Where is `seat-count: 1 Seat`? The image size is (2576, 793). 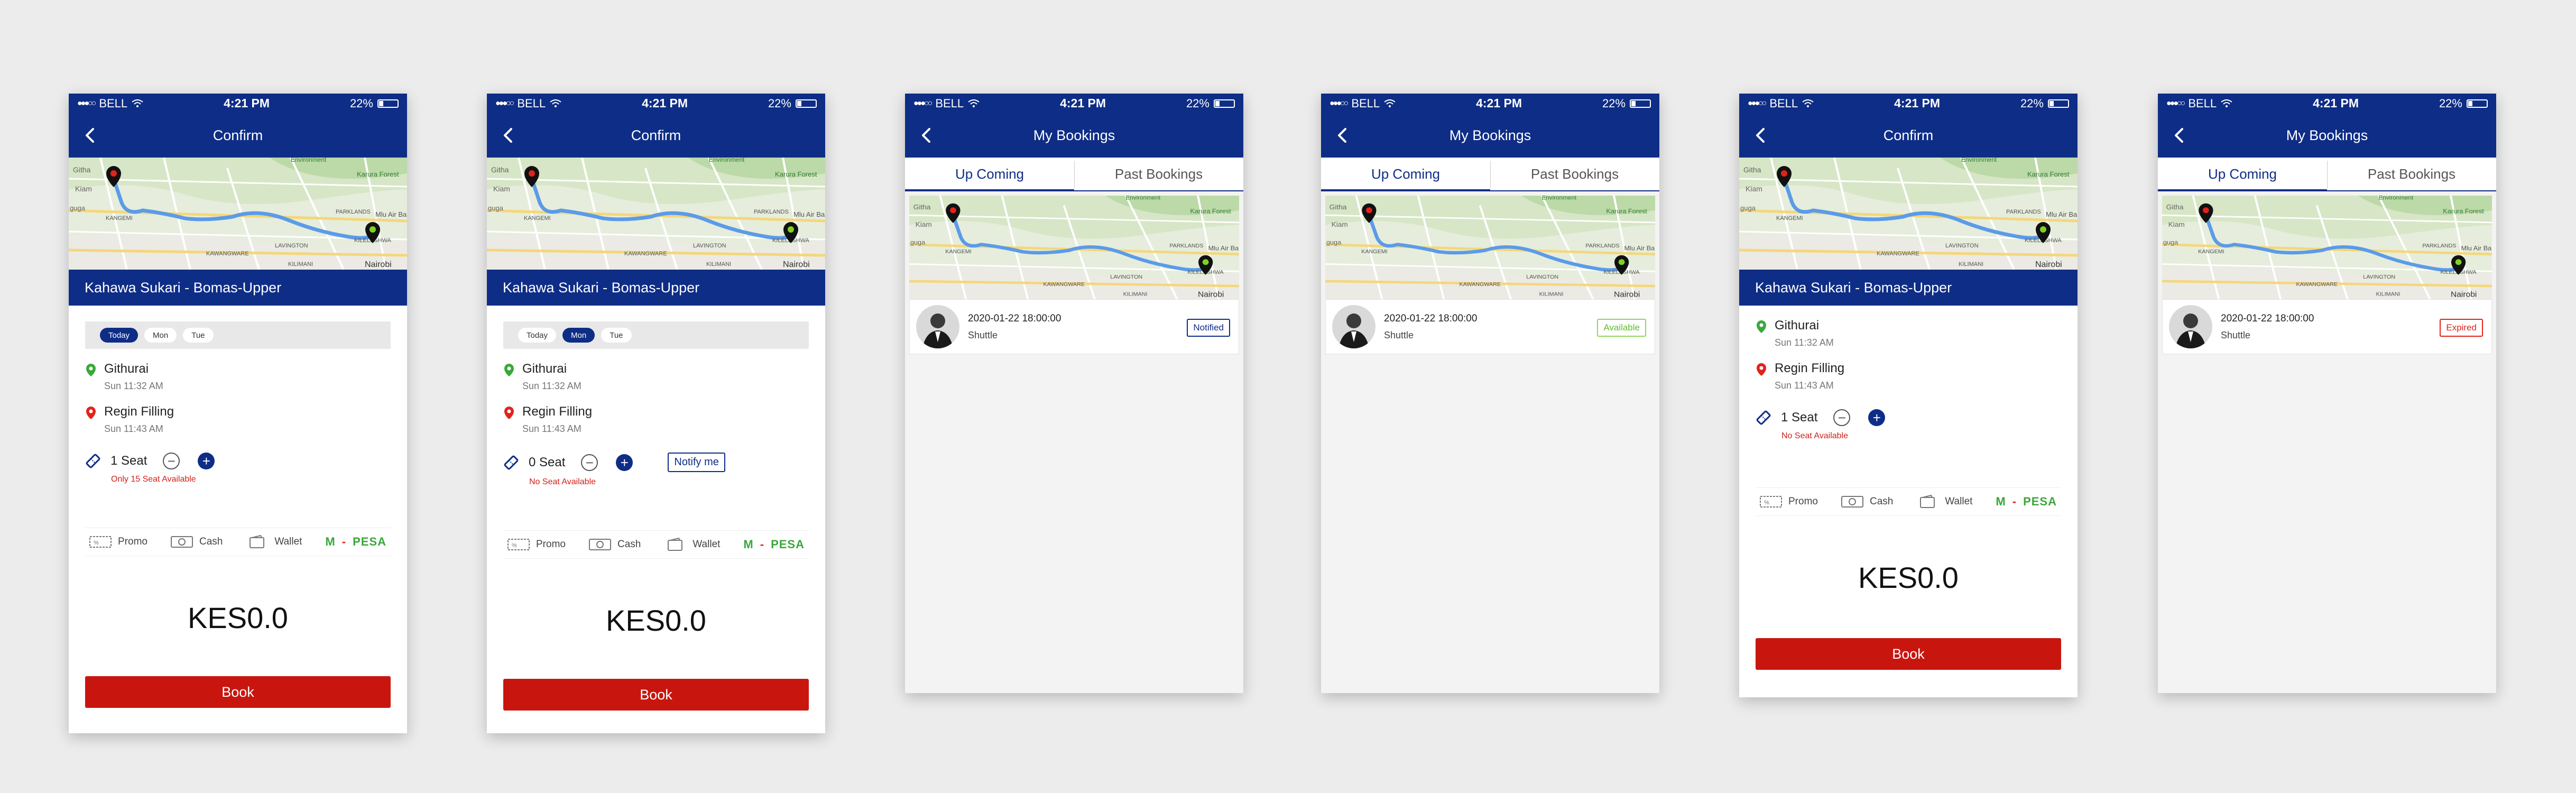 seat-count: 1 Seat is located at coordinates (128, 461).